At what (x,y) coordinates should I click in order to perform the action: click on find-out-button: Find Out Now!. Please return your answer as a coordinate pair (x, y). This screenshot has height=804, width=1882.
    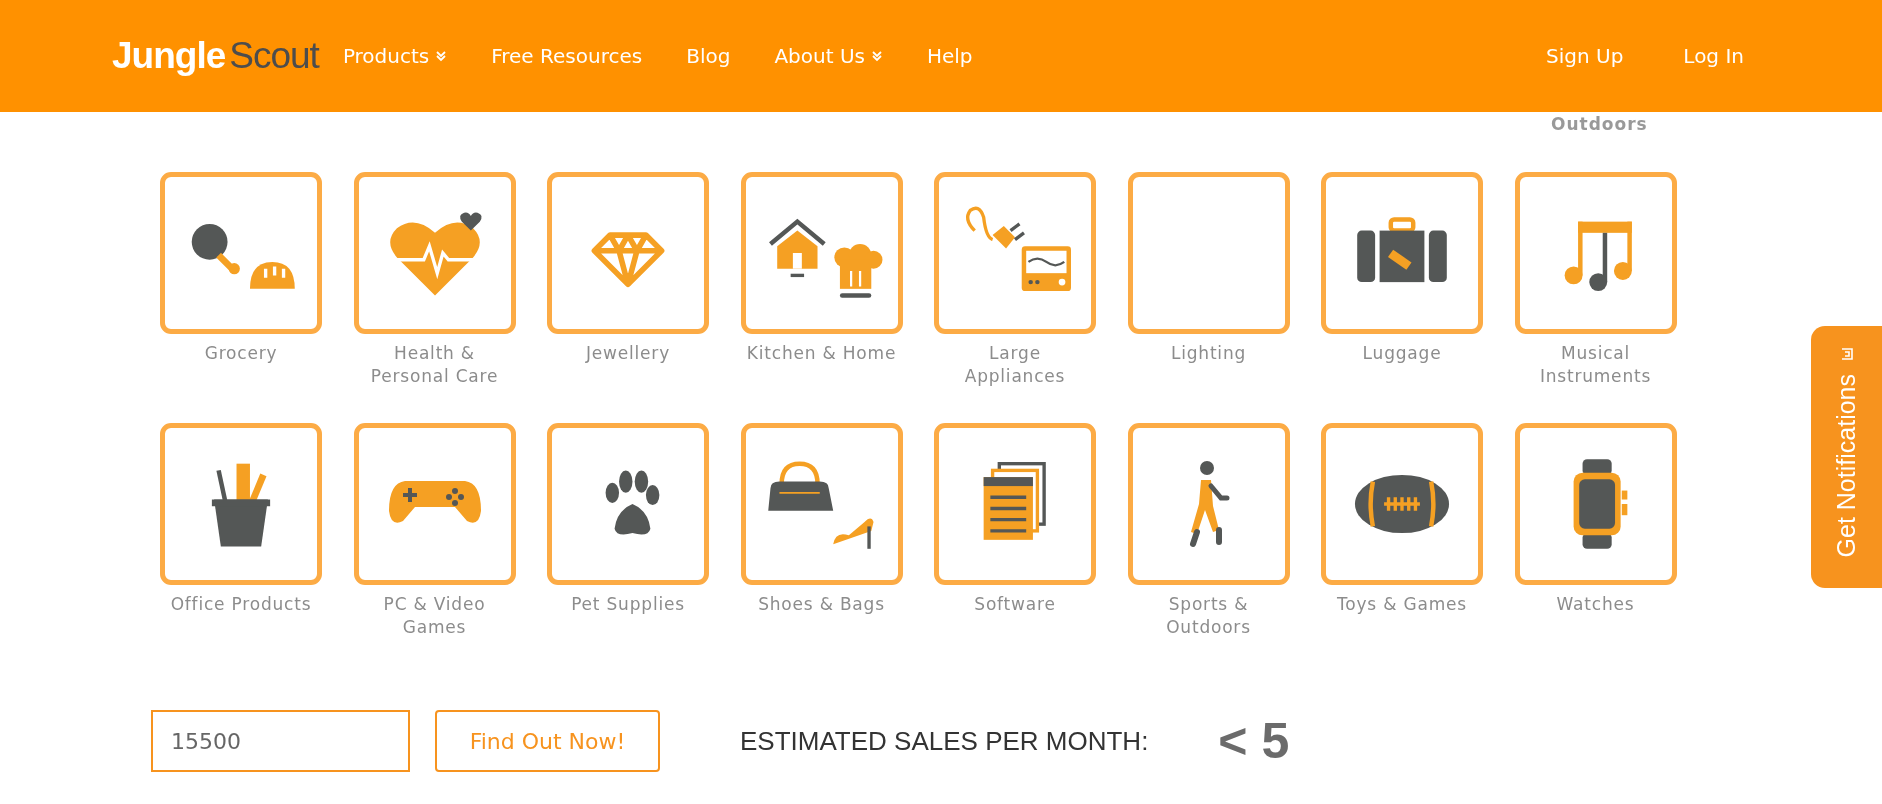
    Looking at the image, I should click on (547, 741).